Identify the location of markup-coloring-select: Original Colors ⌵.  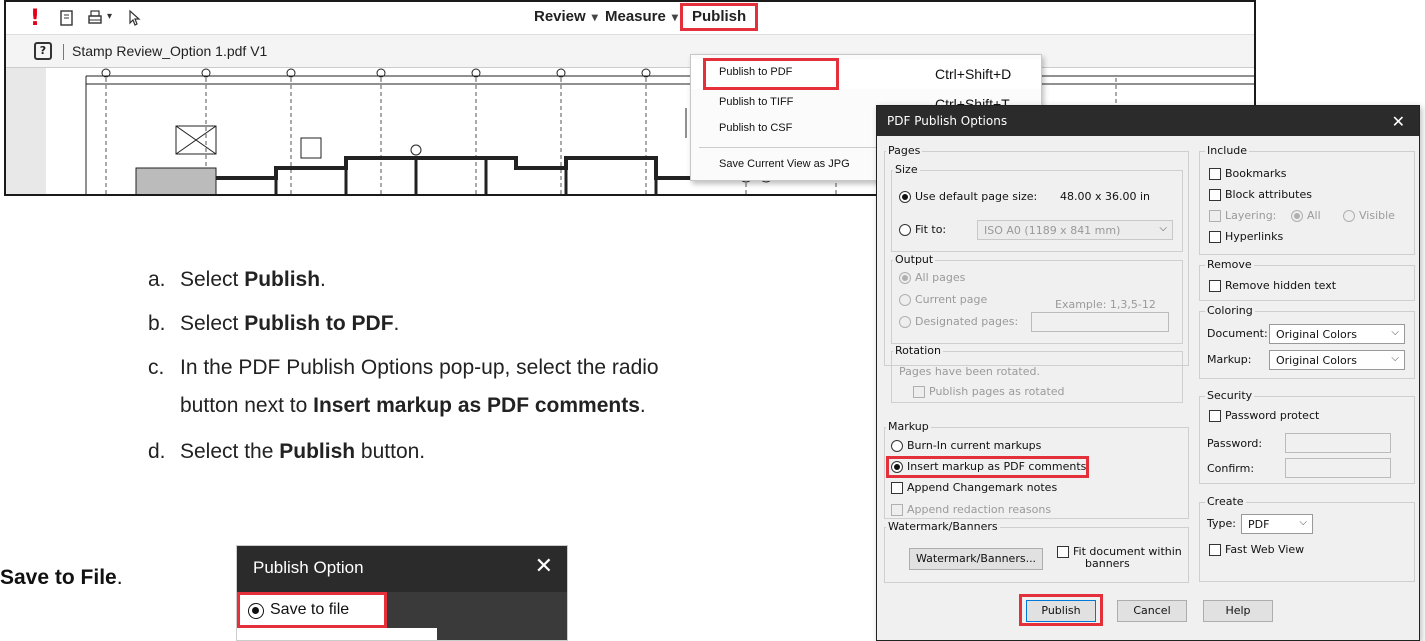
(1337, 360).